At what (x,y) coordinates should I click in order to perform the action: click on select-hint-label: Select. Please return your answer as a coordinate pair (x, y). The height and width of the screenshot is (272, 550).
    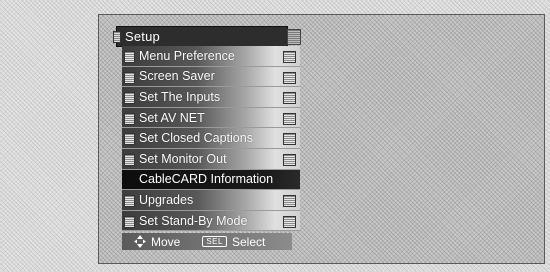
    Looking at the image, I should click on (248, 241).